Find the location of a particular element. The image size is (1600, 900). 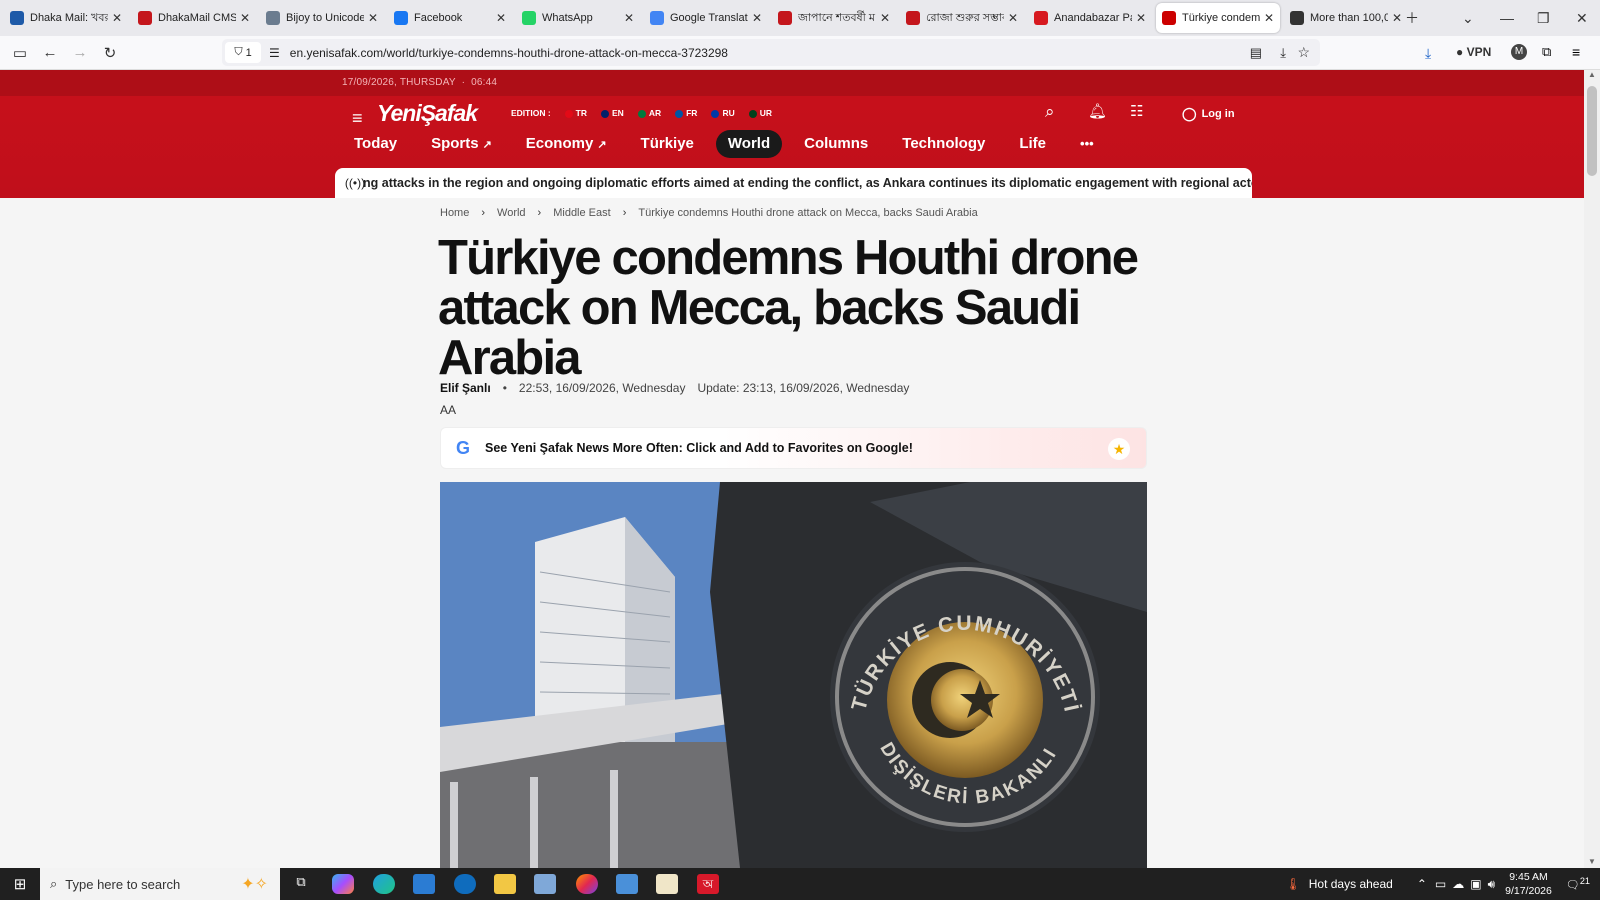

bookmark-star-icon: ☆ is located at coordinates (1303, 52).